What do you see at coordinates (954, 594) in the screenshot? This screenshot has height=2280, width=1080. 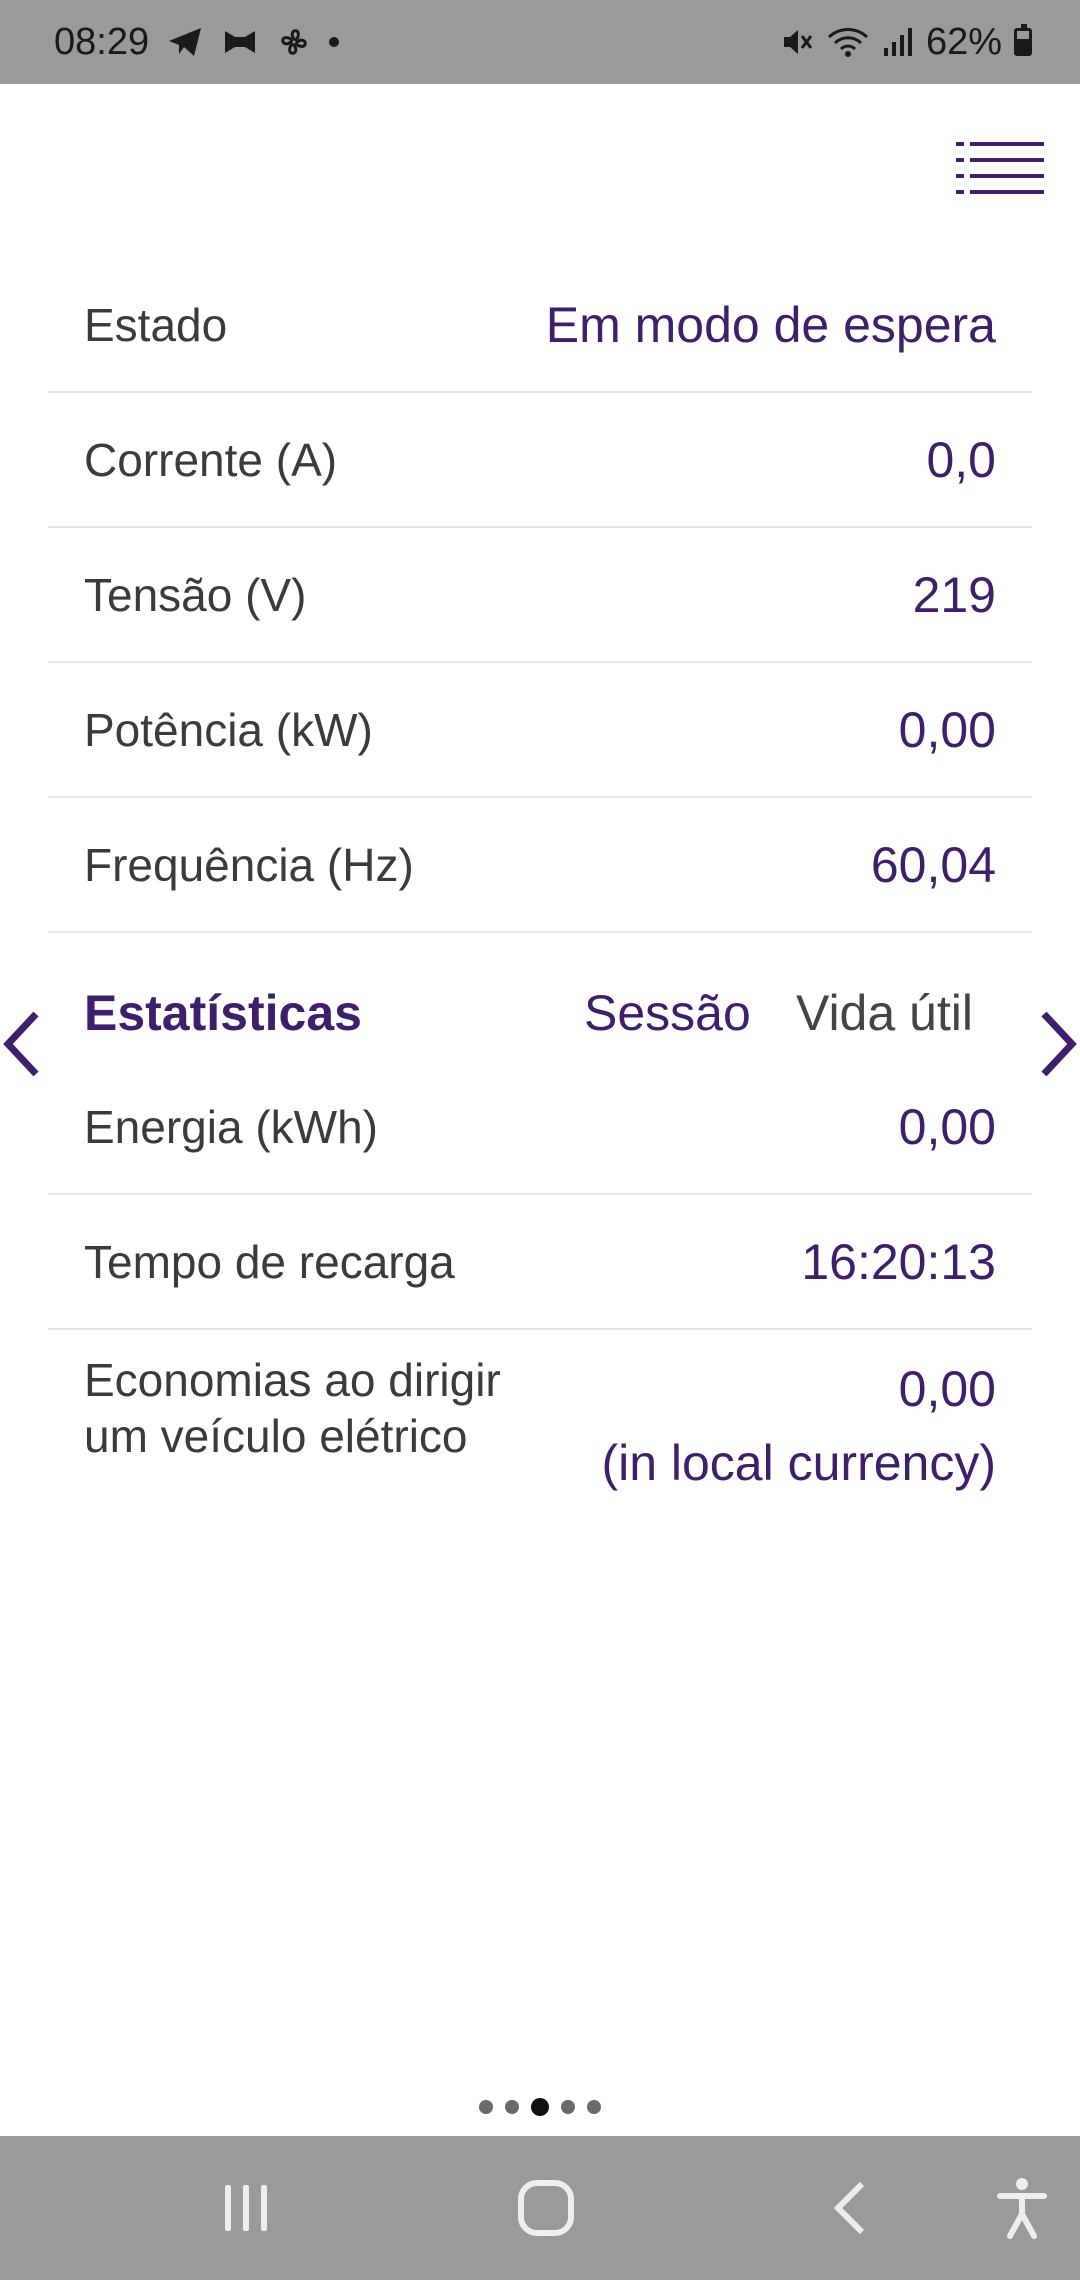 I see `reading-value: 219` at bounding box center [954, 594].